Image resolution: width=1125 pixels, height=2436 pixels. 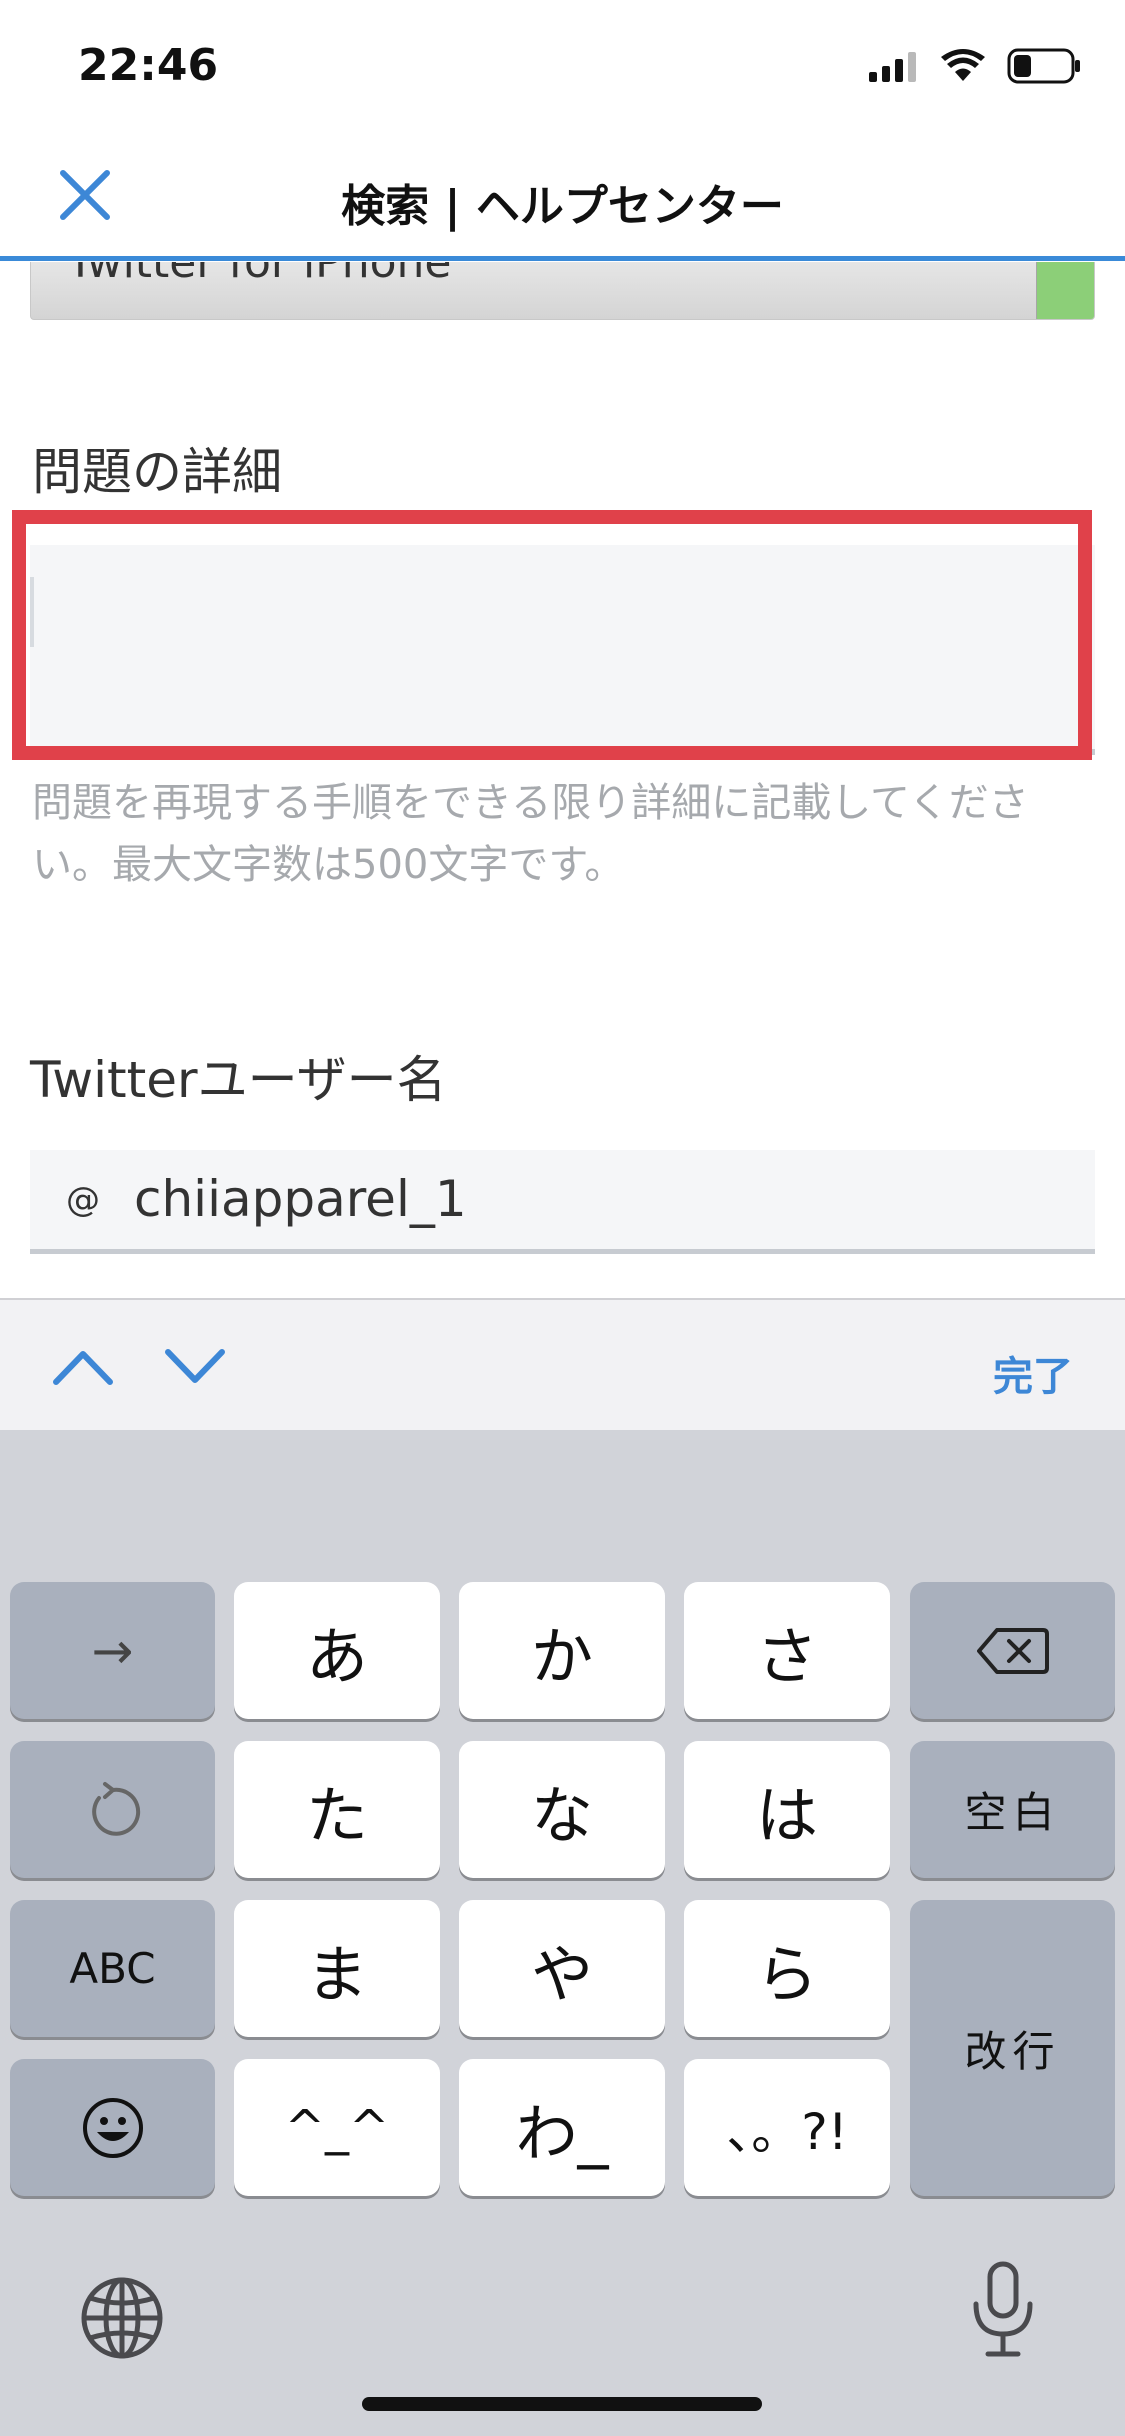 What do you see at coordinates (115, 1808) in the screenshot?
I see `undo-icon` at bounding box center [115, 1808].